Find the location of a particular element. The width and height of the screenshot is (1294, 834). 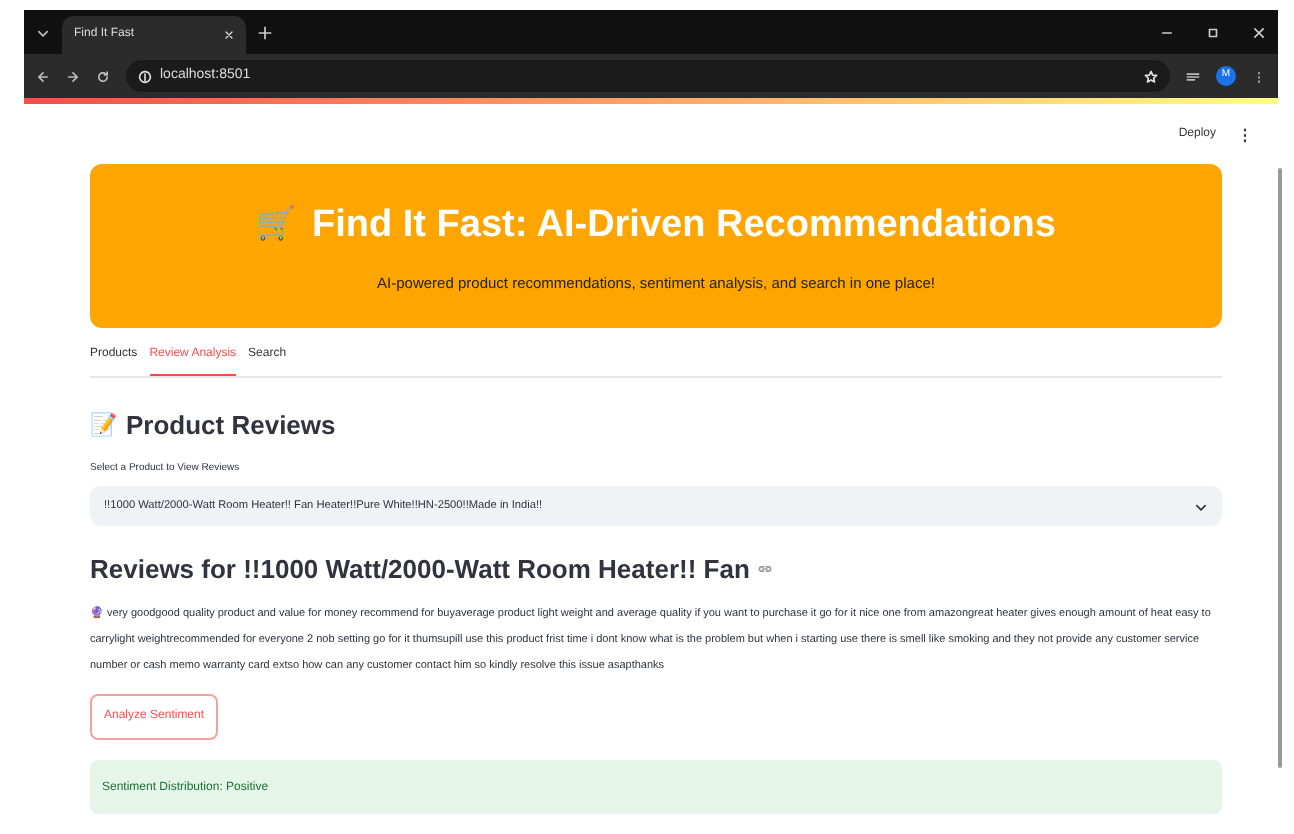

banner-title: Find It Fast: AI-Driven Recommendations is located at coordinates (684, 226).